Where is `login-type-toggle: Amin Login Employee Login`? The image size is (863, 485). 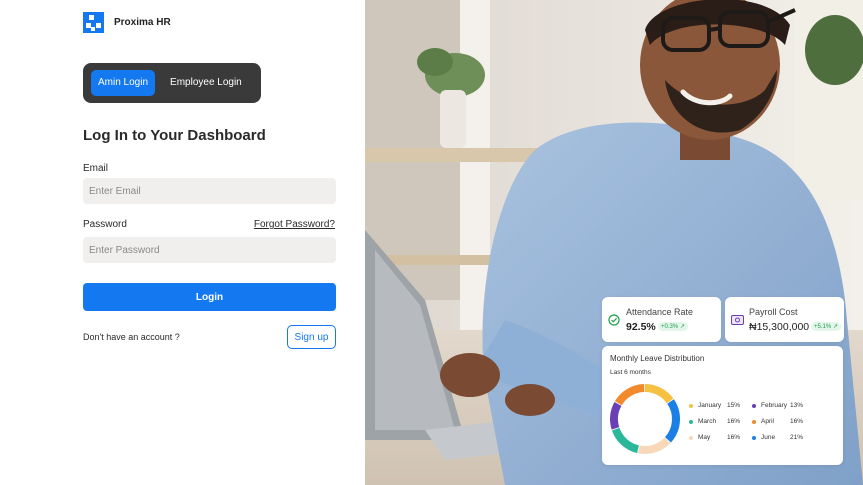 login-type-toggle: Amin Login Employee Login is located at coordinates (172, 83).